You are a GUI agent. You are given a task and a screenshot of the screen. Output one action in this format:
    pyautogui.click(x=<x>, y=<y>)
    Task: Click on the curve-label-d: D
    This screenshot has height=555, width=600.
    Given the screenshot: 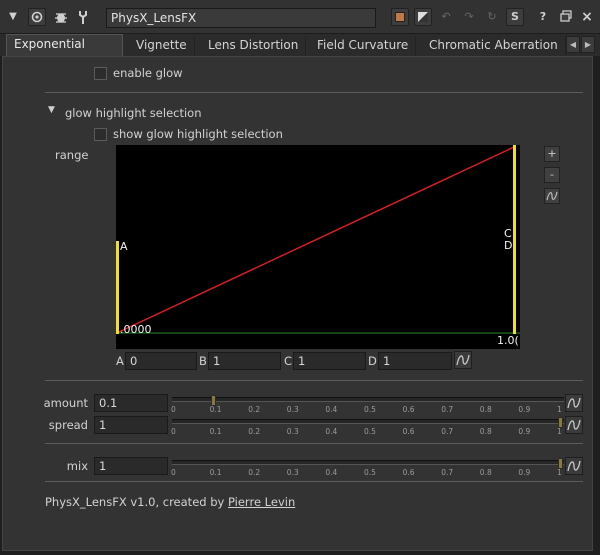 What is the action you would take?
    pyautogui.click(x=508, y=245)
    